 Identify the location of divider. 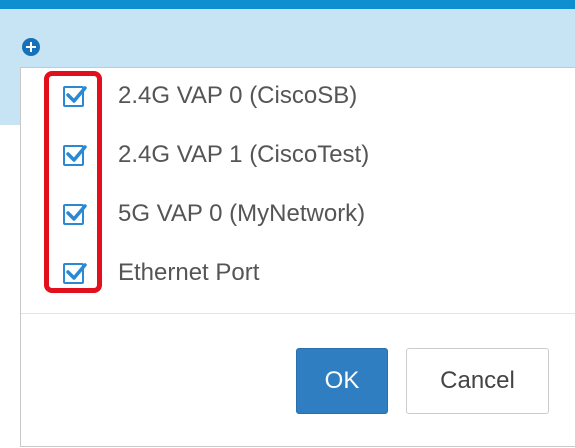
(298, 313).